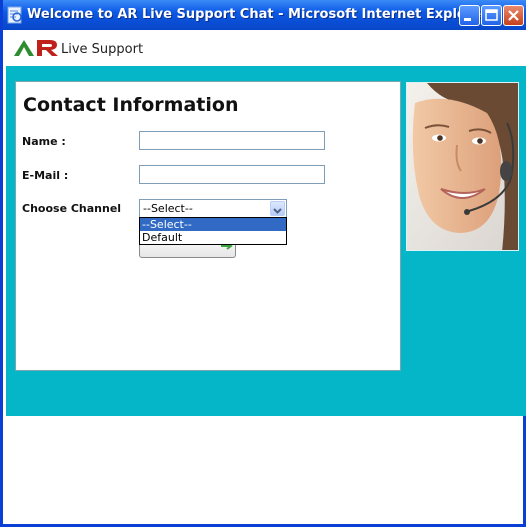 This screenshot has width=526, height=527. I want to click on channel-option-default: Default, so click(213, 237).